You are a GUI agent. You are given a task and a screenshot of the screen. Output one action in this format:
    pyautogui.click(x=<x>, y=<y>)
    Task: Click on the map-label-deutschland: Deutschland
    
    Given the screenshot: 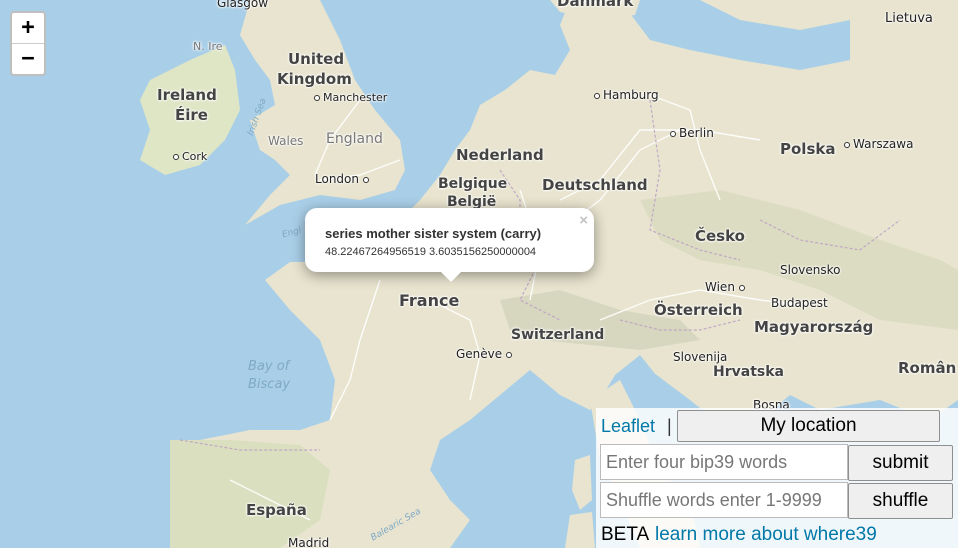 What is the action you would take?
    pyautogui.click(x=595, y=185)
    